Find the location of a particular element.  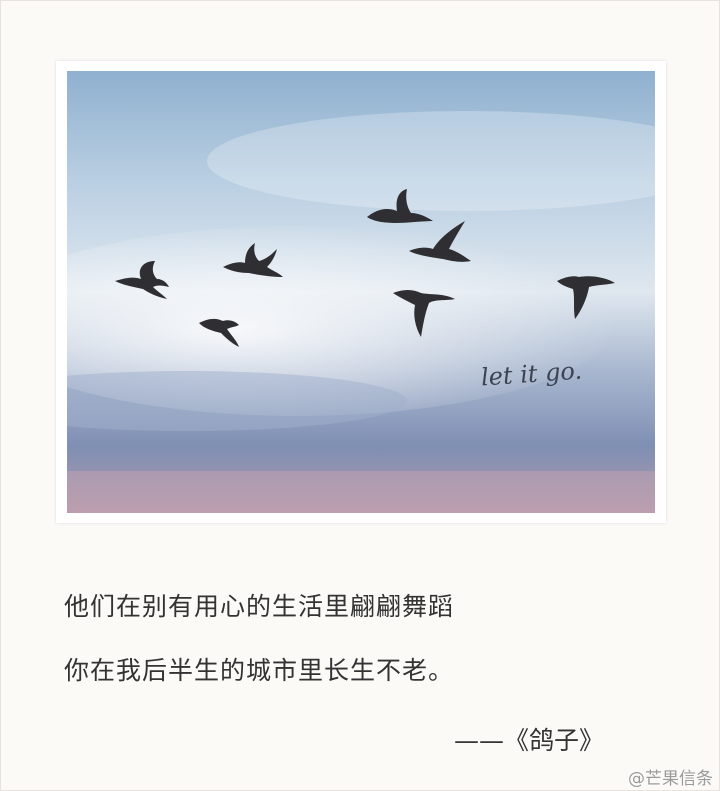

watermark: @芒果信条 is located at coordinates (670, 779).